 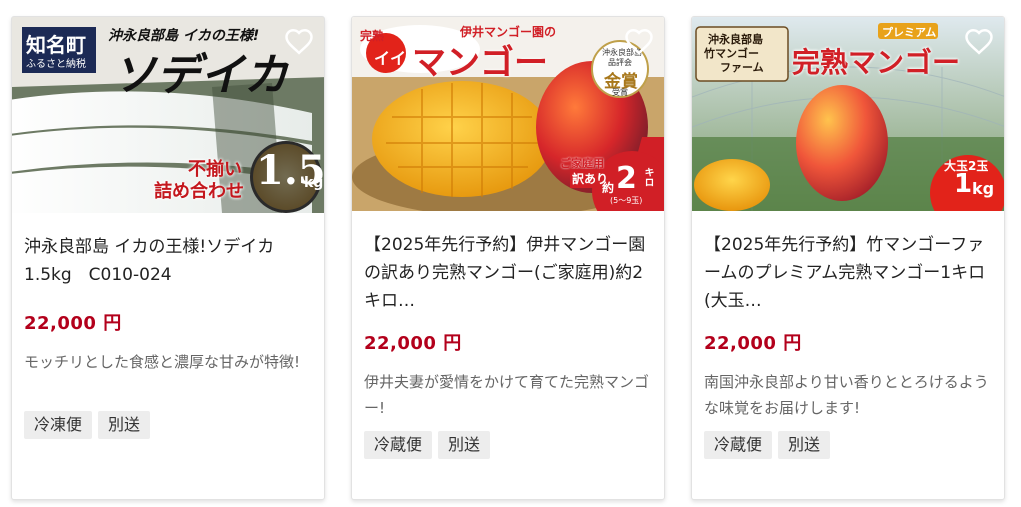 What do you see at coordinates (608, 188) in the screenshot?
I see `approx-label: 約` at bounding box center [608, 188].